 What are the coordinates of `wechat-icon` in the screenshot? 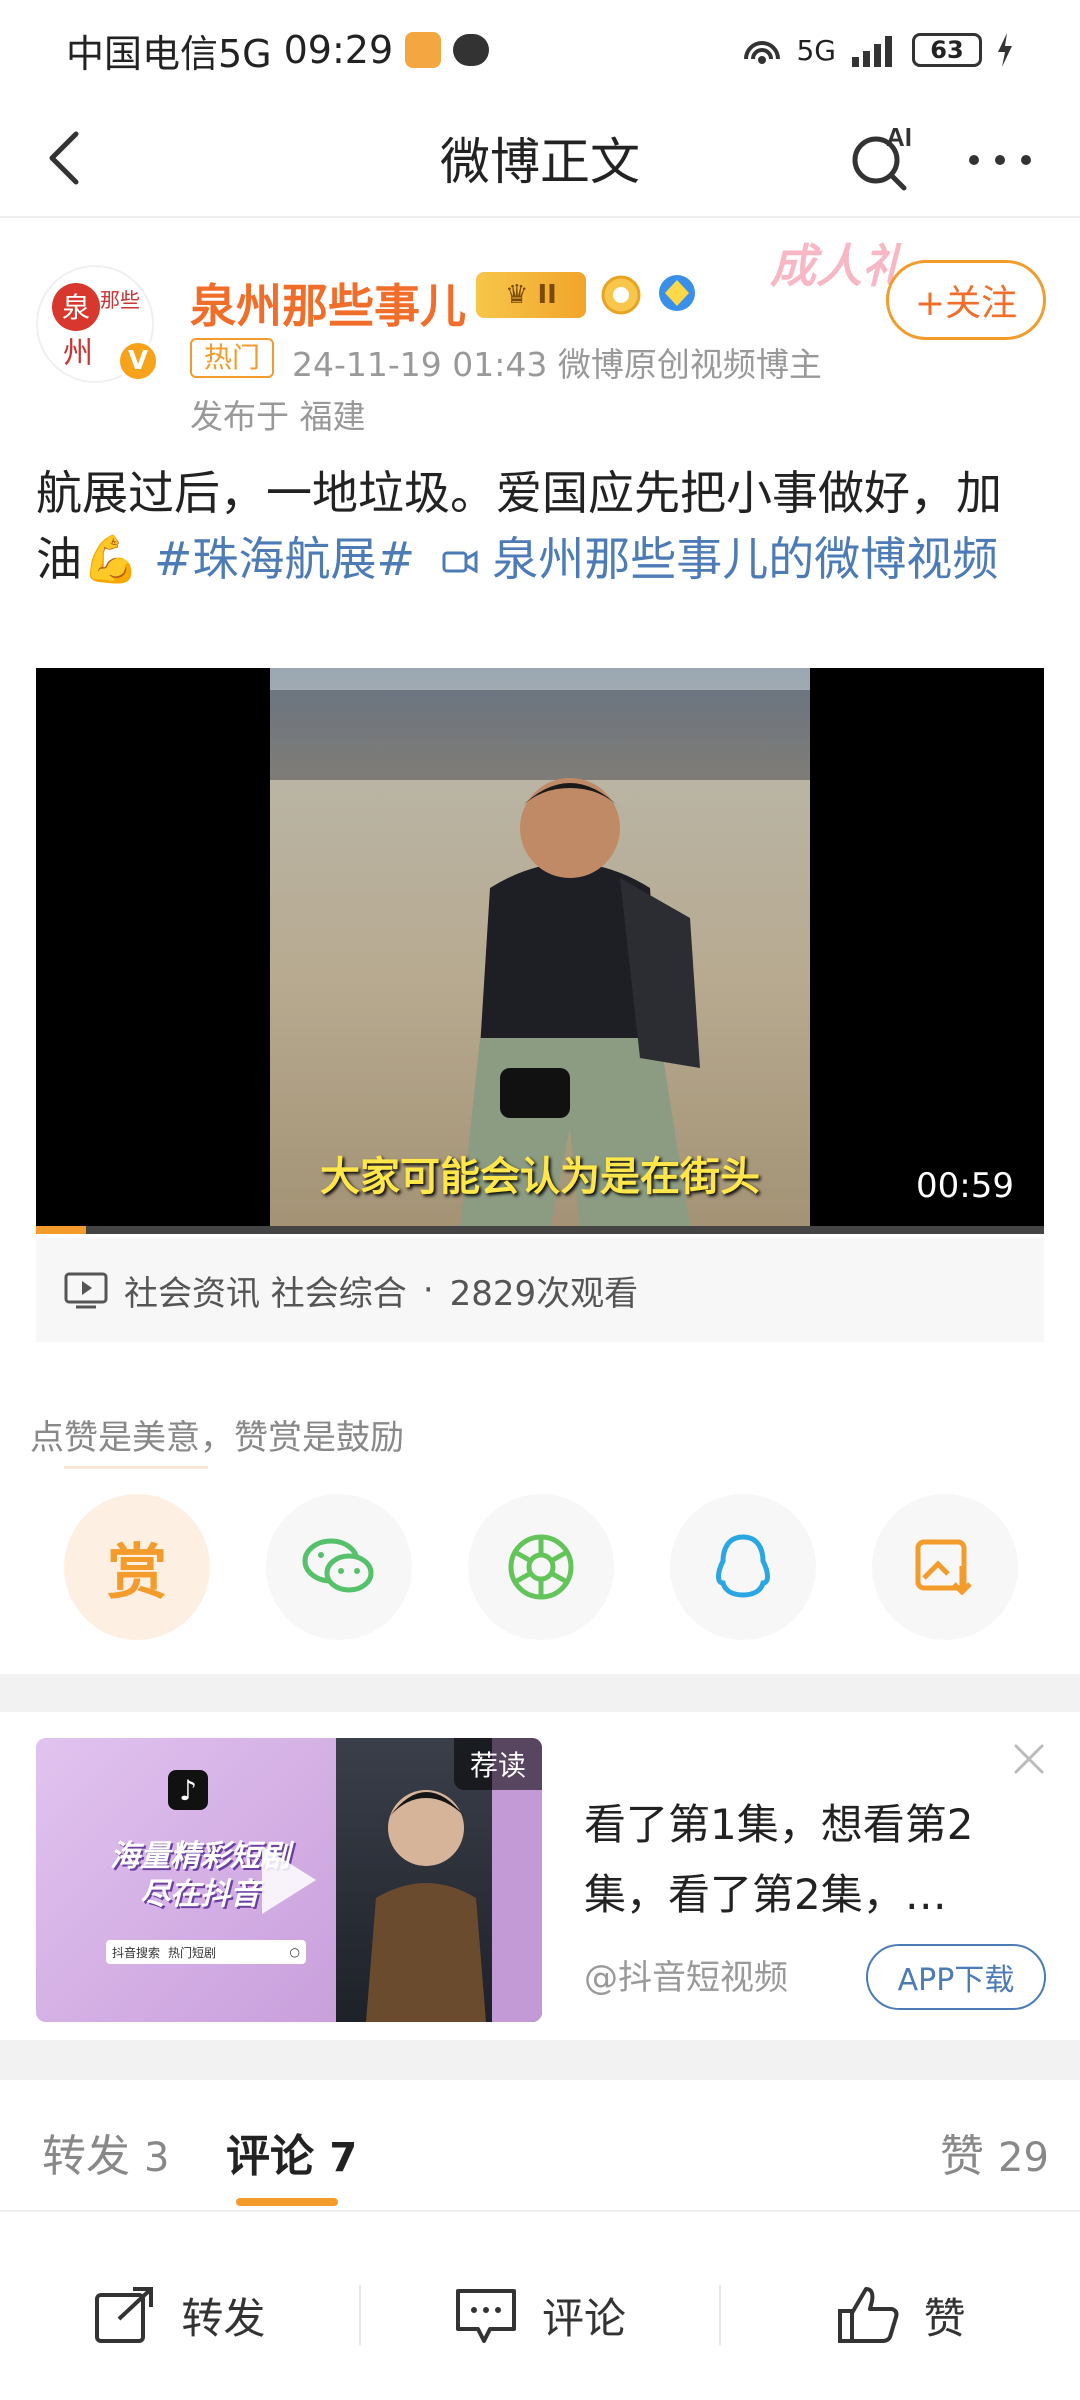 It's located at (338, 1565).